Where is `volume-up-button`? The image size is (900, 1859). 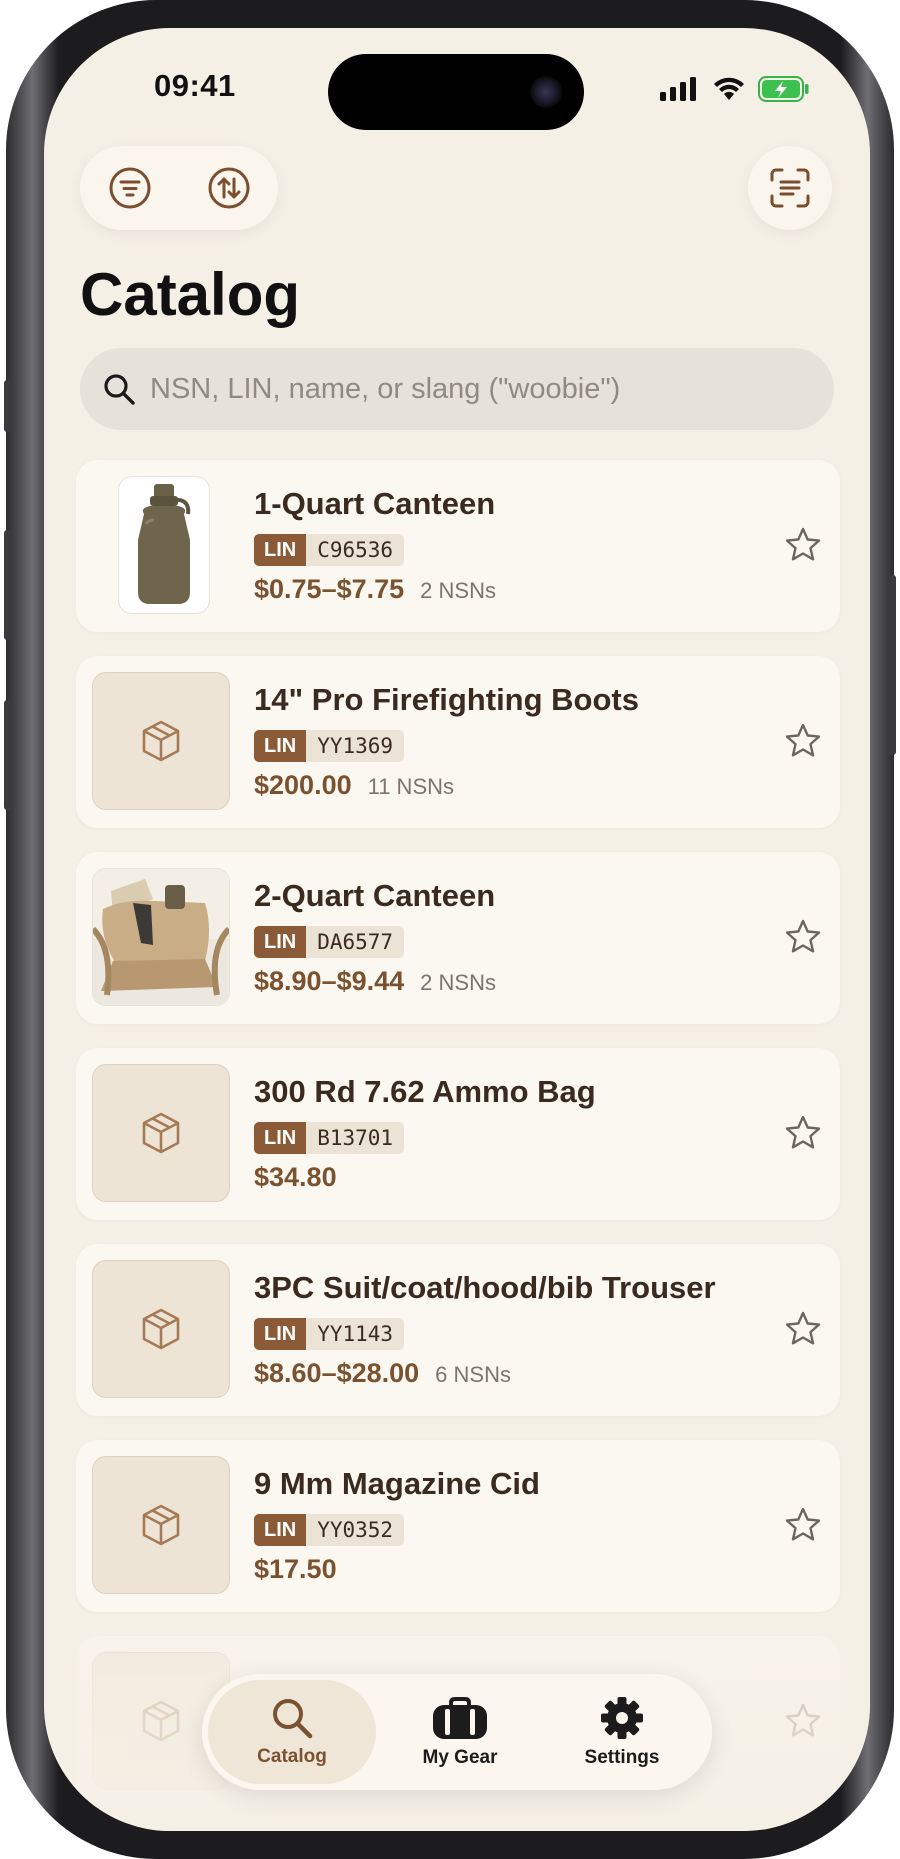
volume-up-button is located at coordinates (8, 585).